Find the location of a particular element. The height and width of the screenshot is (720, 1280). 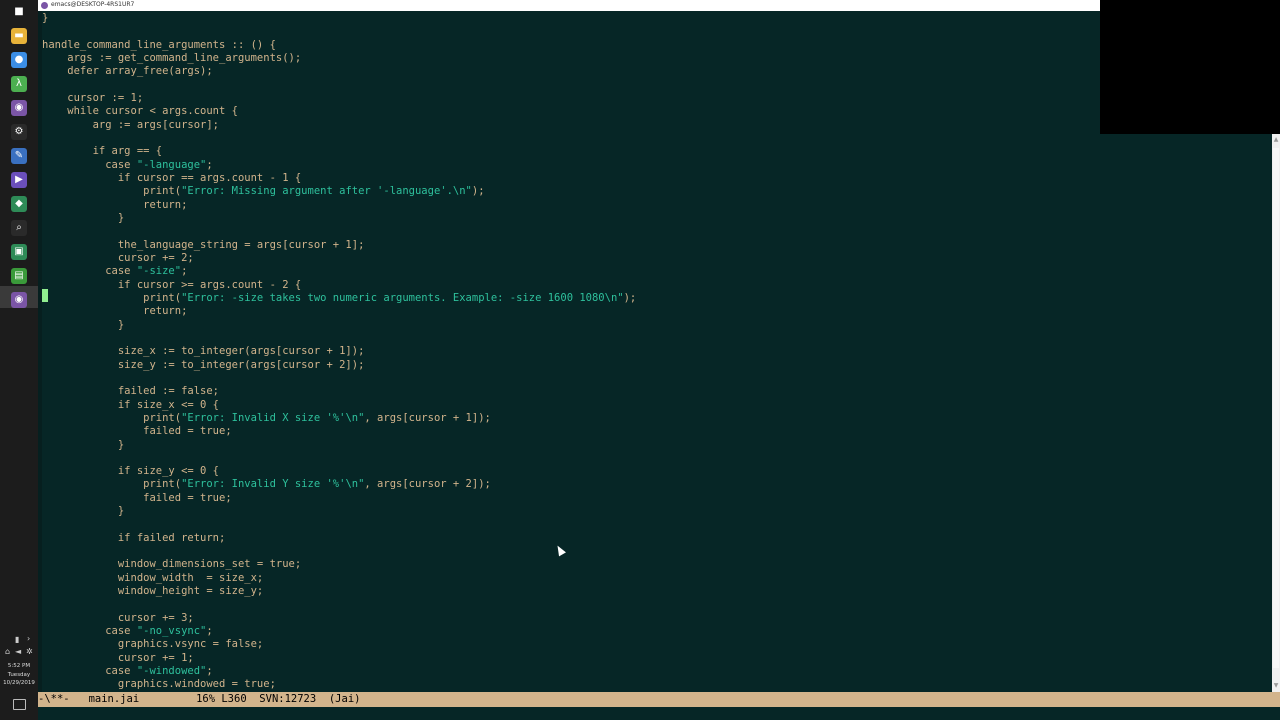

code-token: while cursor < args.count { is located at coordinates (140, 111).